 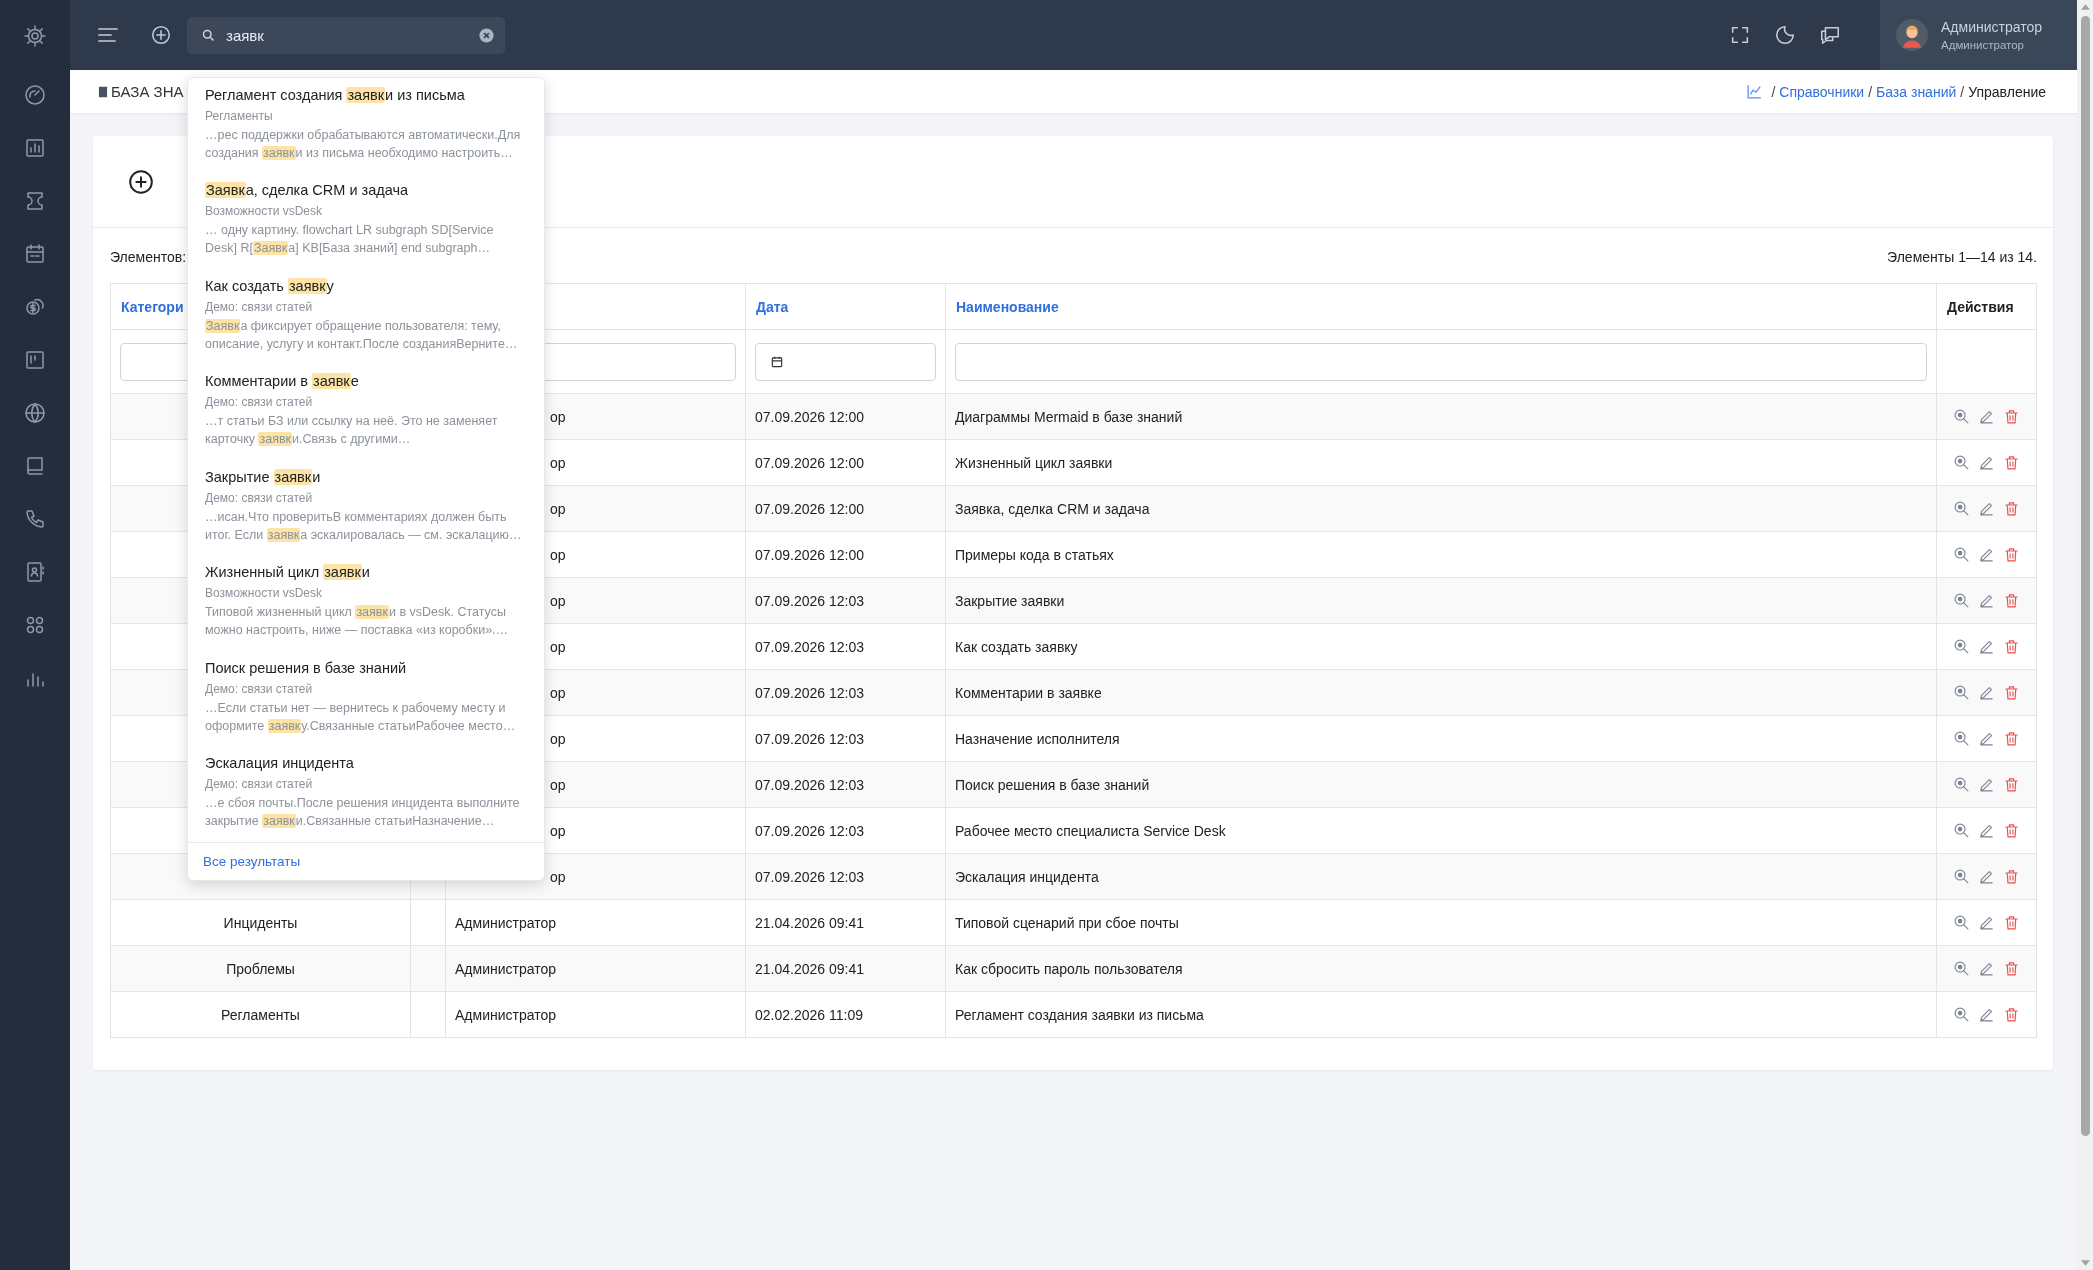 I want to click on result-title: Комментарии в заявке, so click(x=369, y=381).